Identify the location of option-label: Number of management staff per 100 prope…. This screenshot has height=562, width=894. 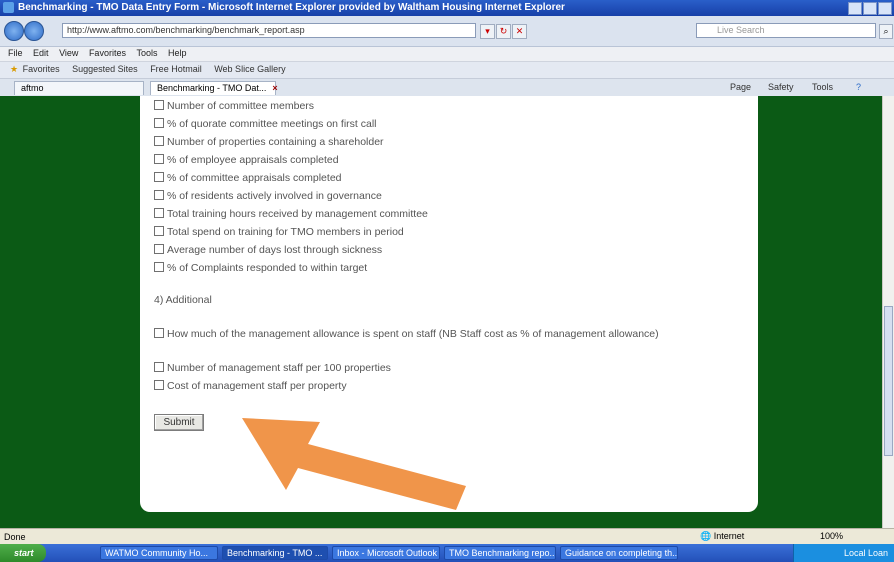
(279, 368).